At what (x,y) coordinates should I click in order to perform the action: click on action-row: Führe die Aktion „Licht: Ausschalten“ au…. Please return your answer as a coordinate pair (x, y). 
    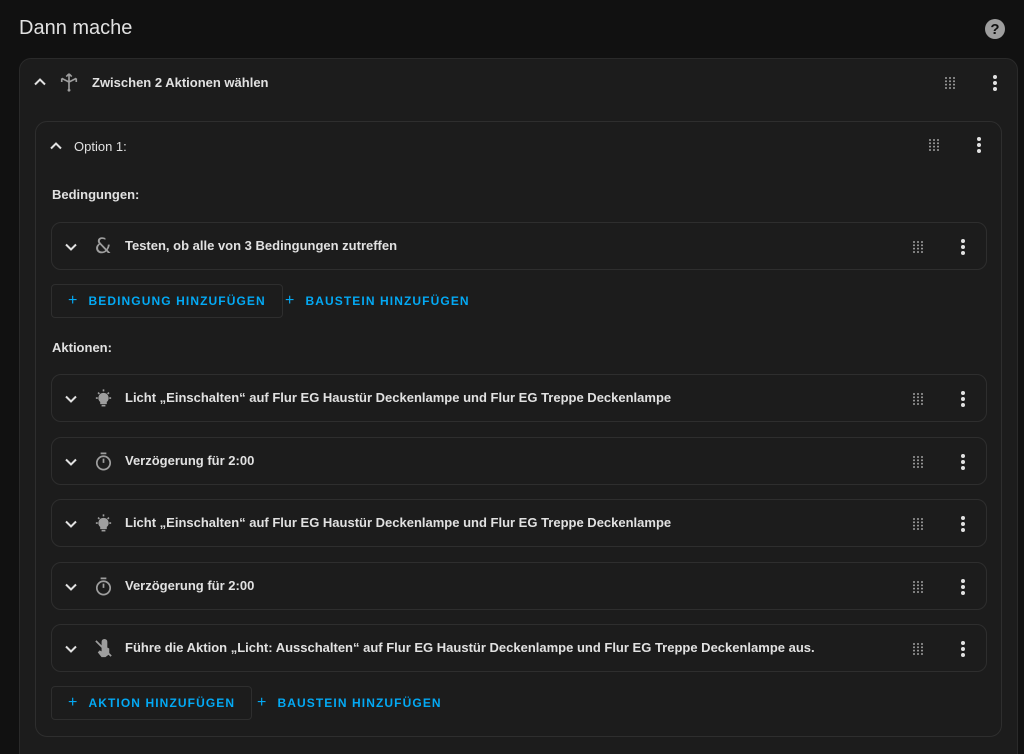
    Looking at the image, I should click on (519, 648).